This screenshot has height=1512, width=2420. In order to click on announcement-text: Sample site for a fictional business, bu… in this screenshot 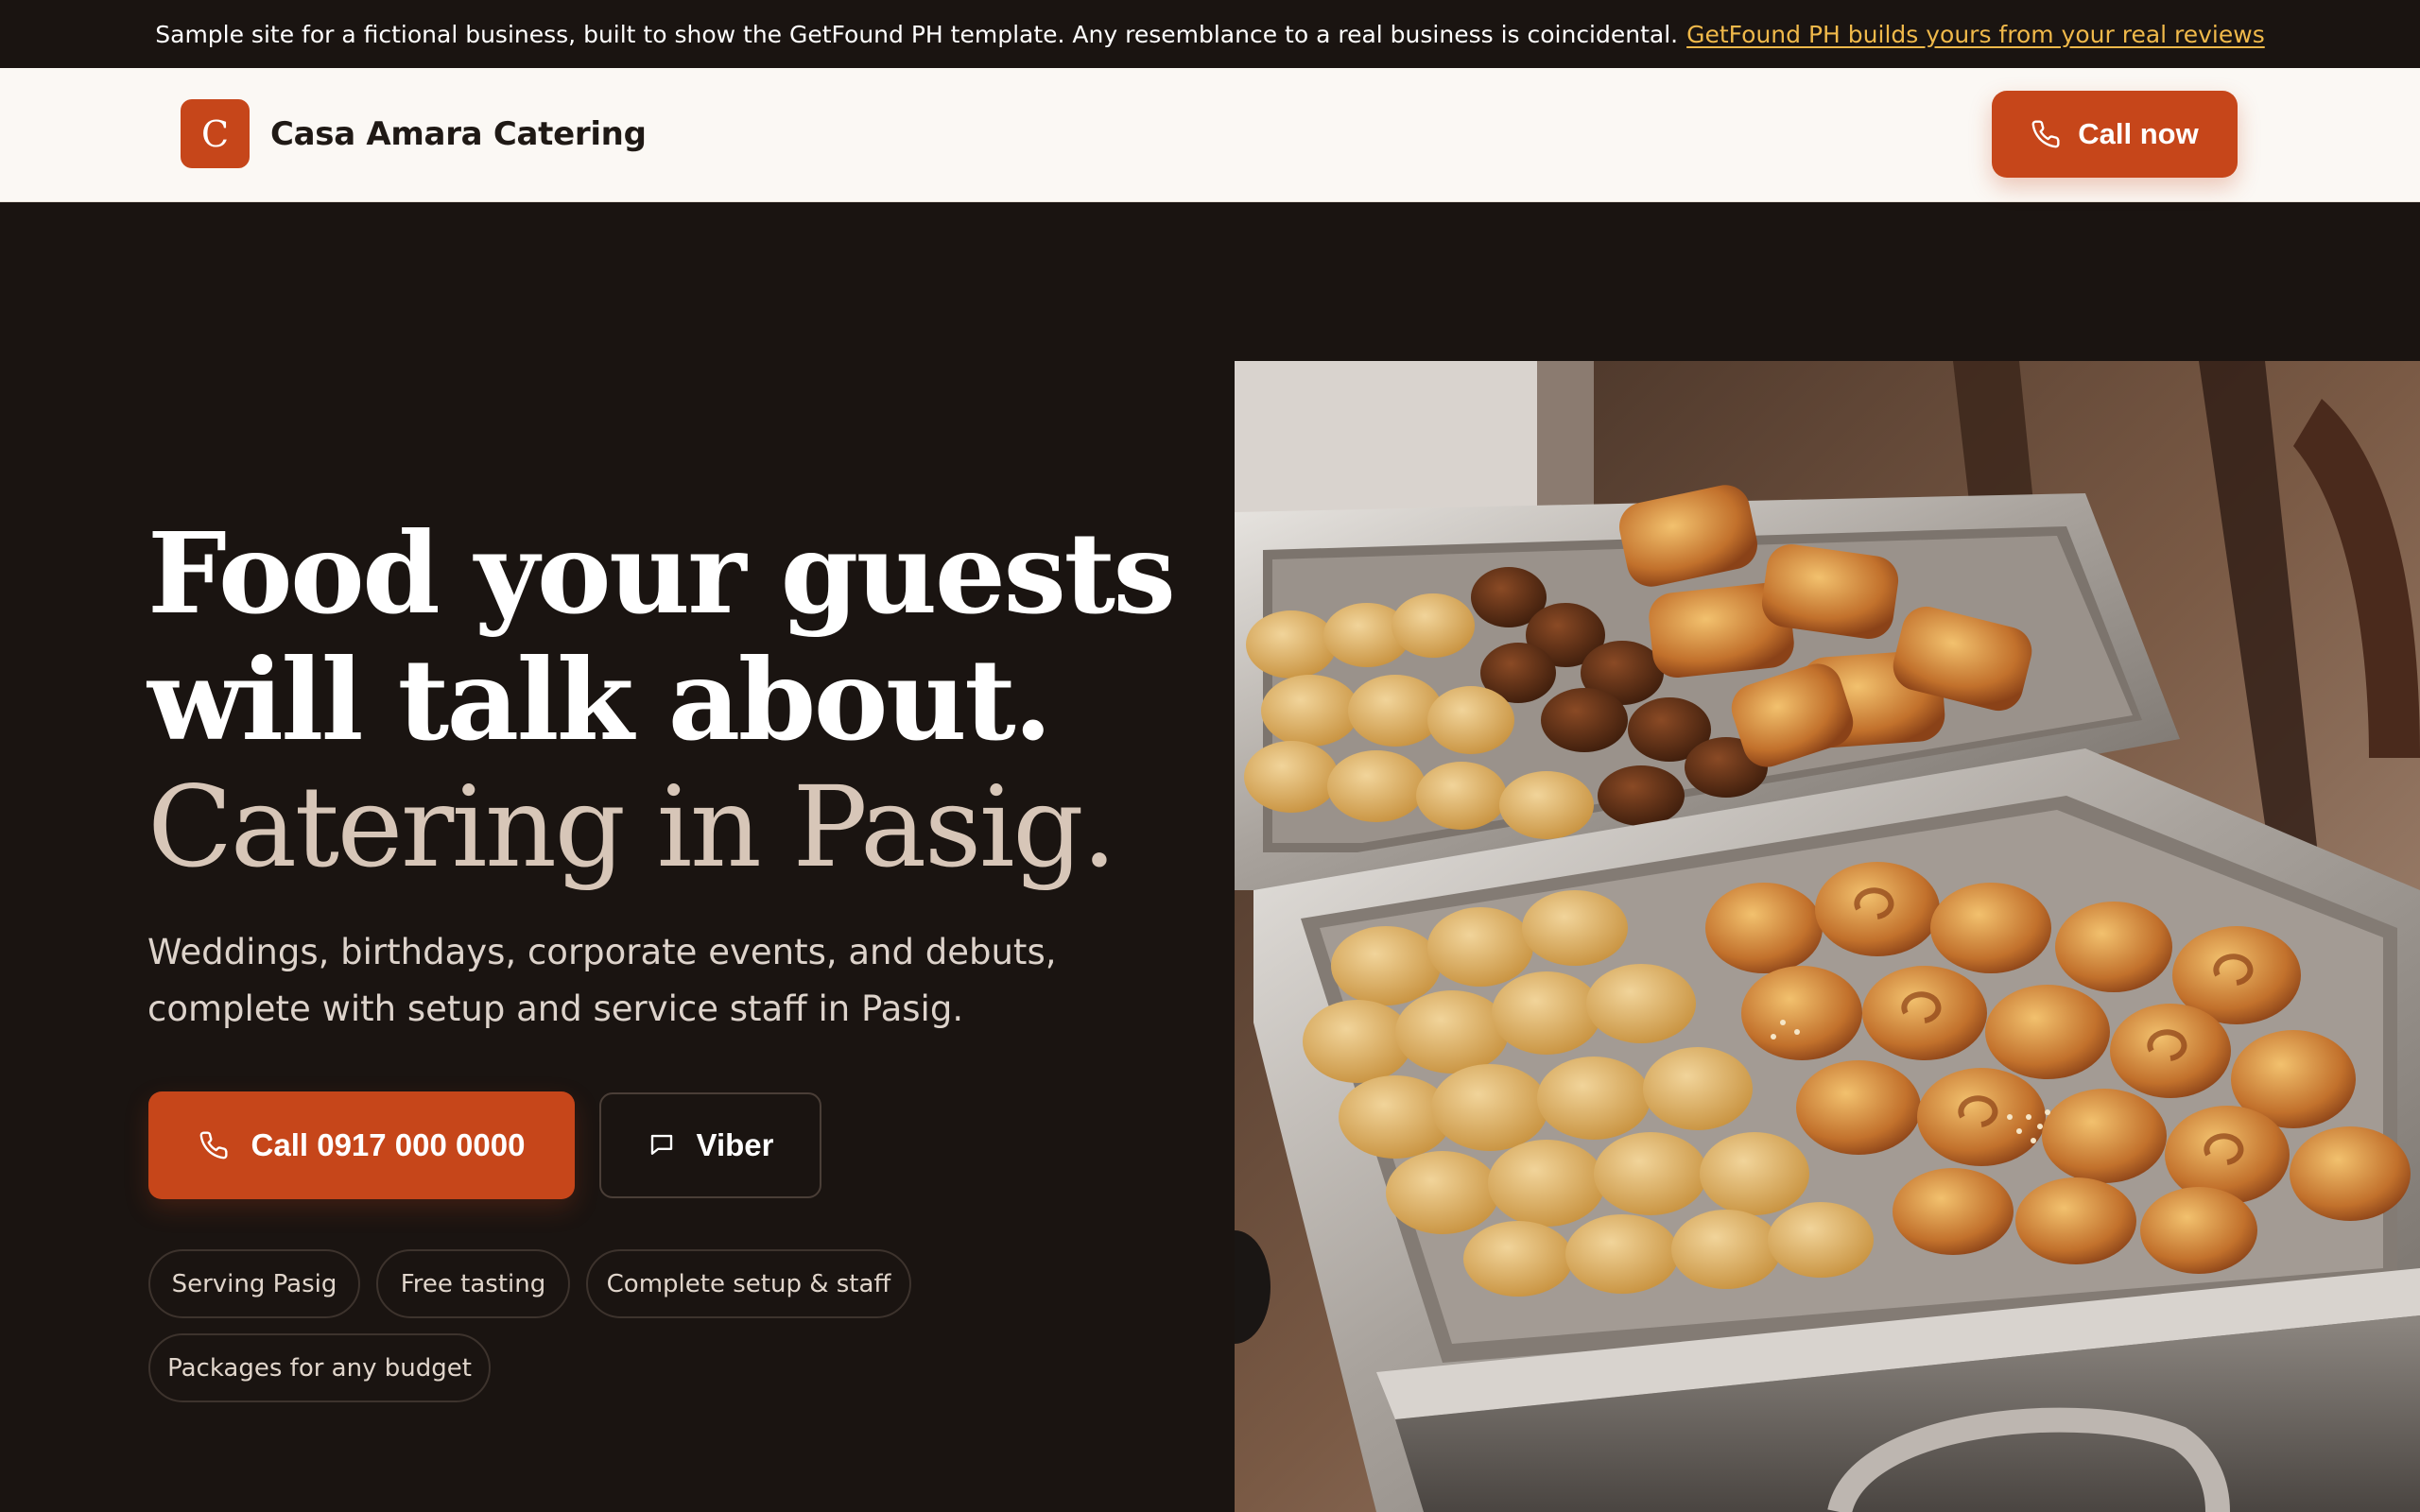, I will do `click(917, 34)`.